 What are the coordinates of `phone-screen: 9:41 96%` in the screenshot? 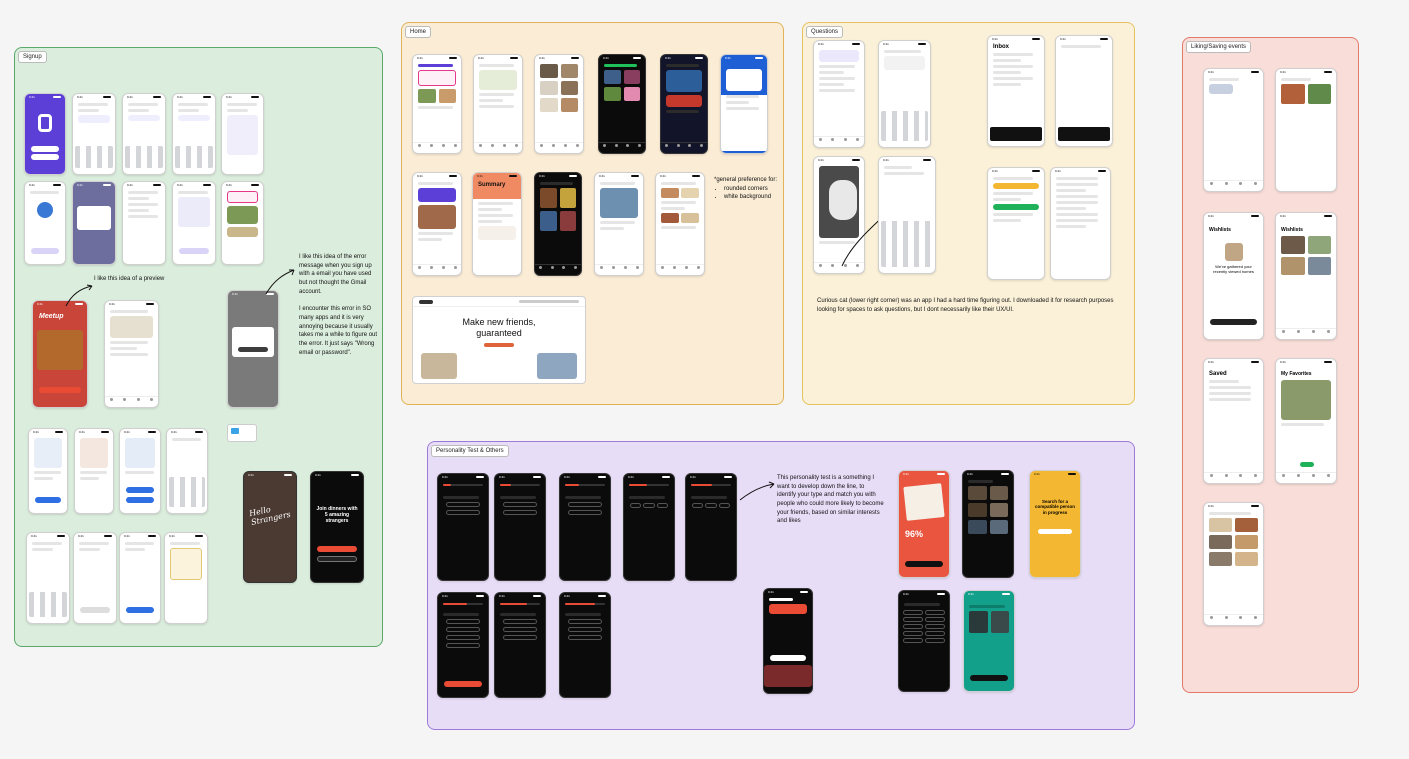 It's located at (924, 524).